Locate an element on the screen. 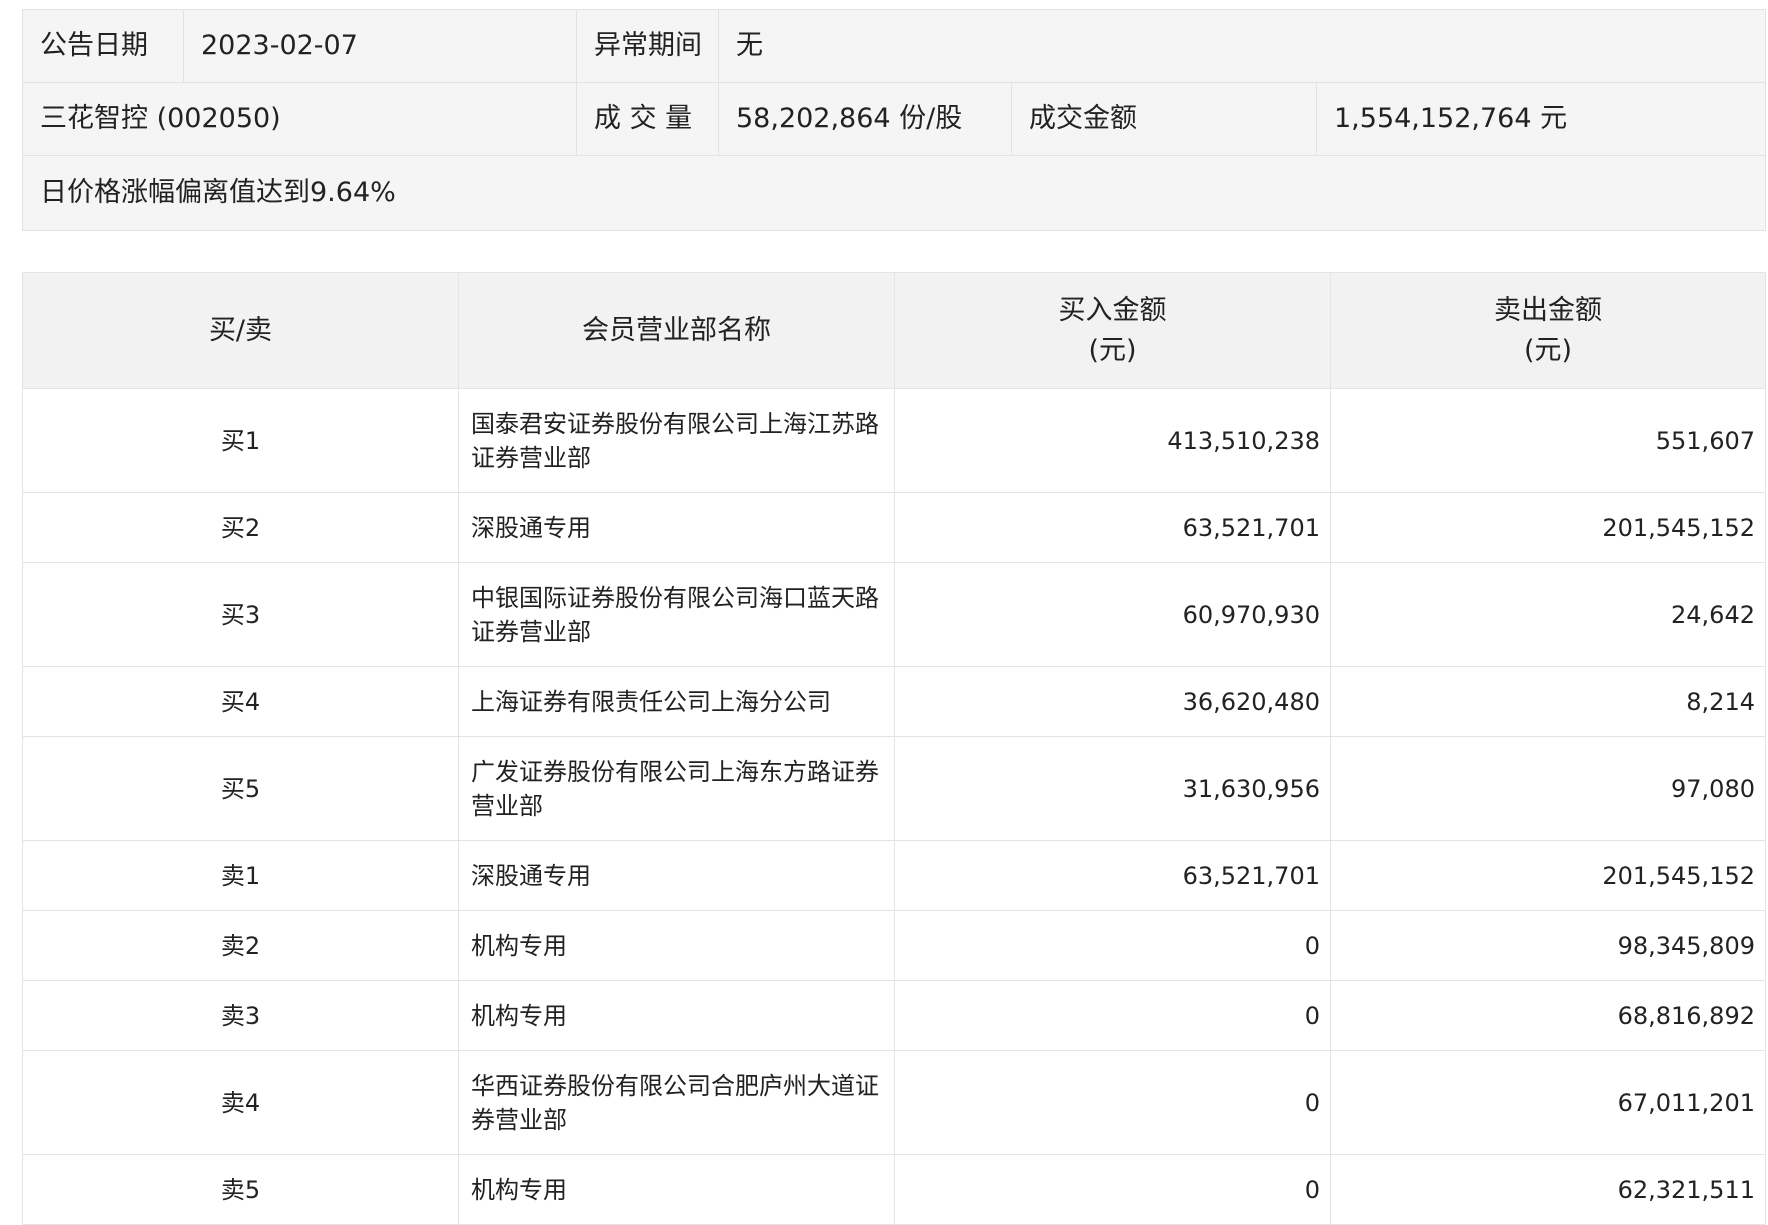  amount-label: 成交金额 is located at coordinates (1164, 119).